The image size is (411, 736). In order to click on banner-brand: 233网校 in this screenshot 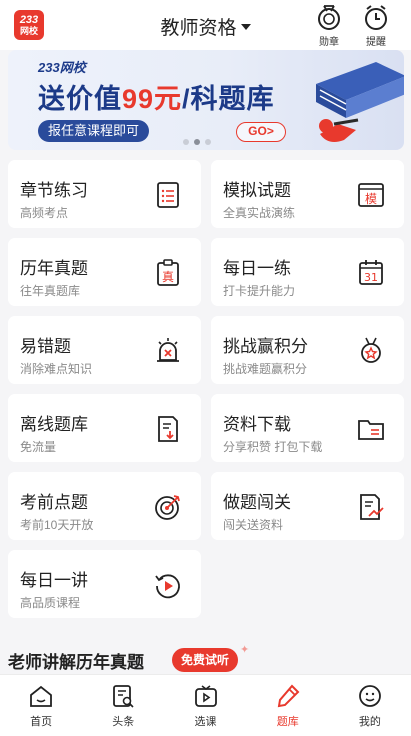, I will do `click(62, 67)`.